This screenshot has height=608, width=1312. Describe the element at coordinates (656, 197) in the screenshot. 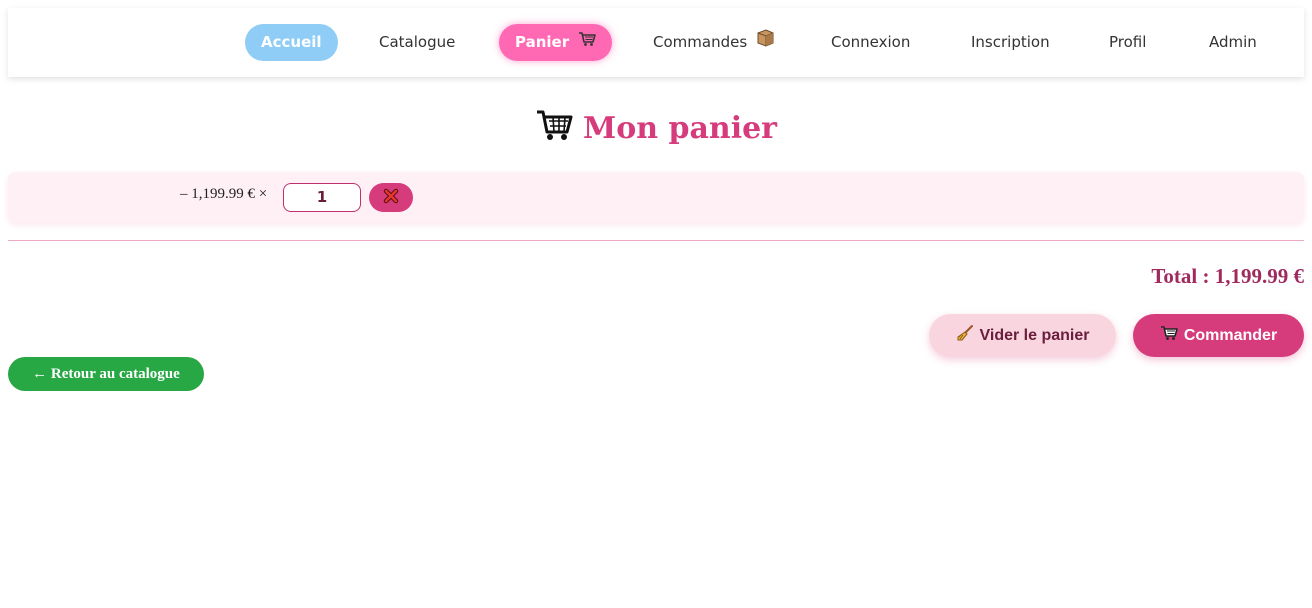

I see `cart-item-row: – 1,199.99 € × 1` at that location.